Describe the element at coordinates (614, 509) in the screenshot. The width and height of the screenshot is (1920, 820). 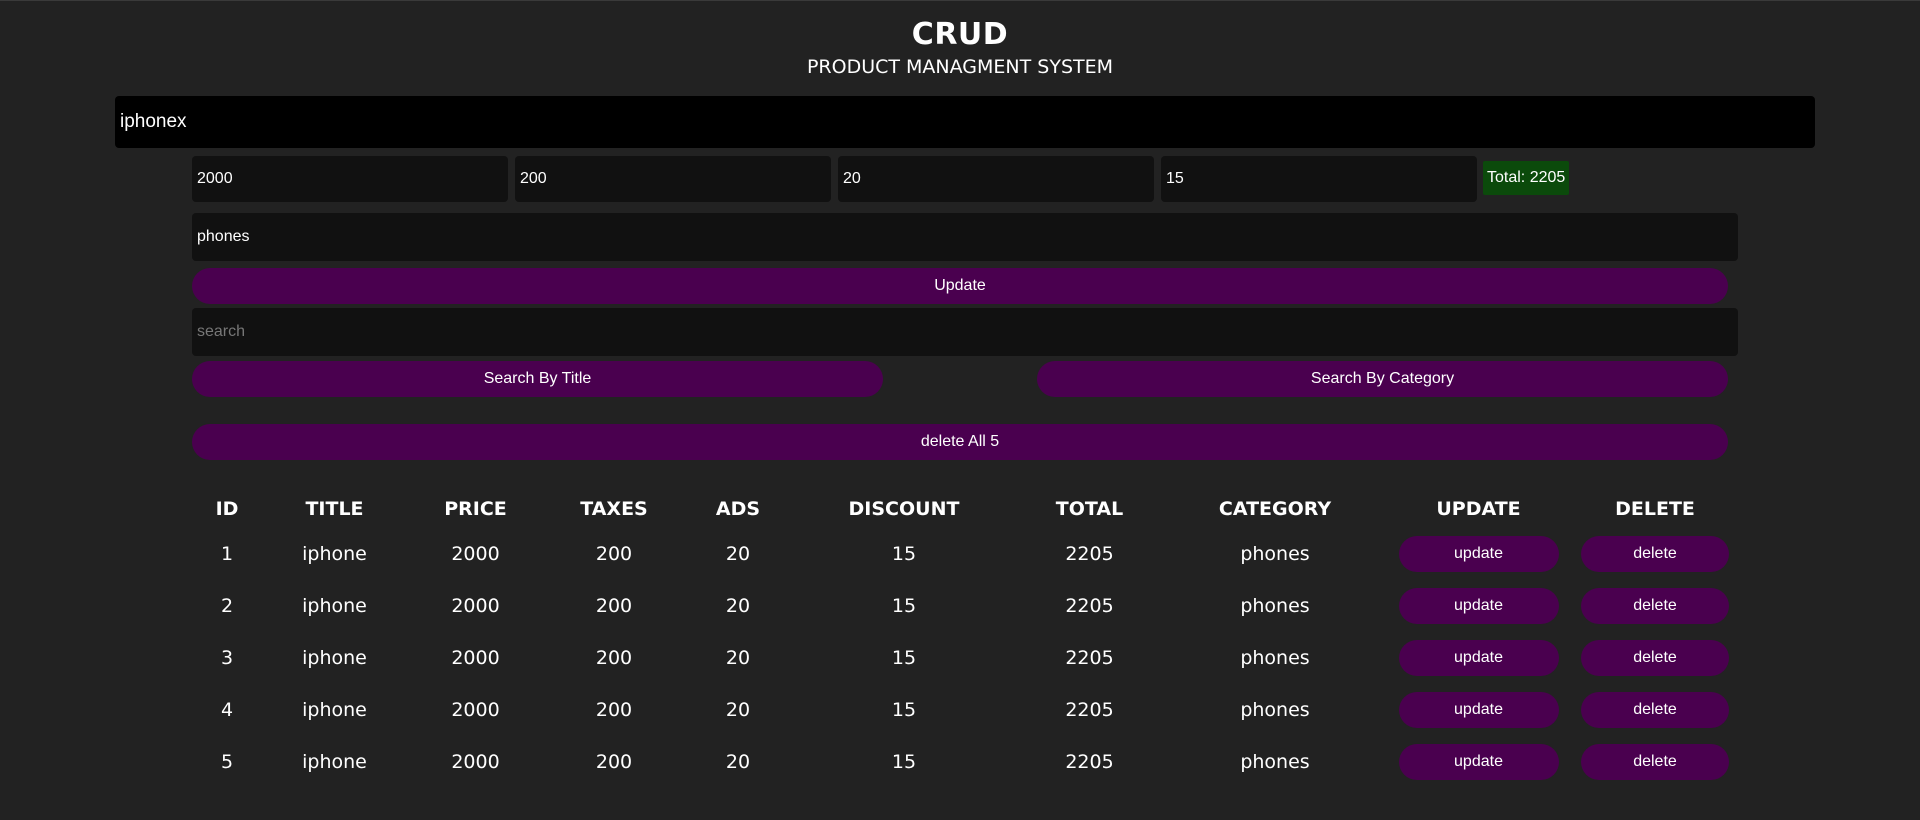
I see `header-taxes: TAXES` at that location.